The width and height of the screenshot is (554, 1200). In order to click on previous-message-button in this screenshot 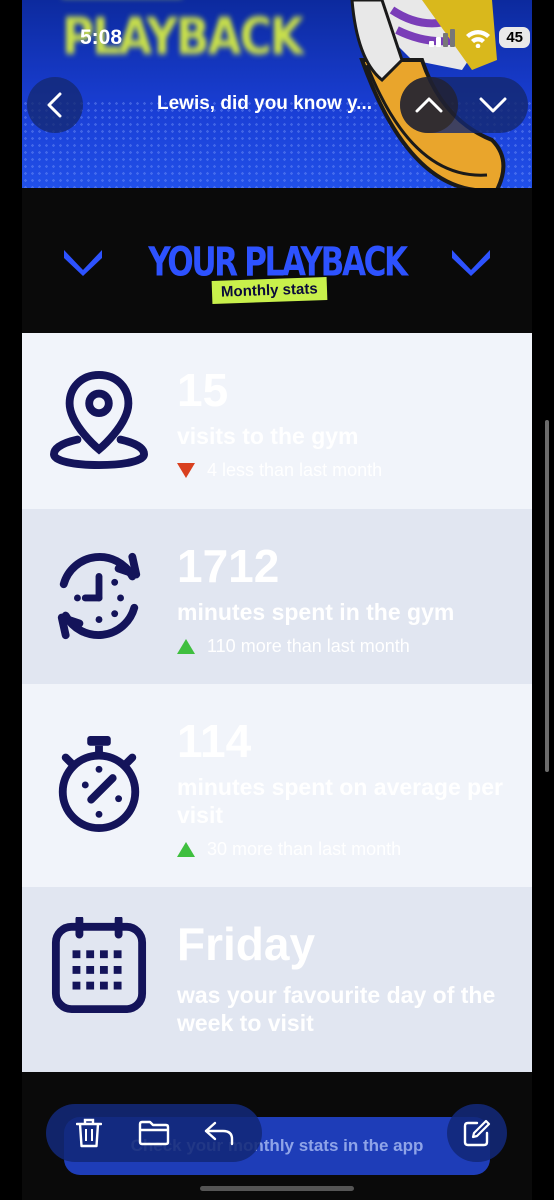, I will do `click(429, 105)`.